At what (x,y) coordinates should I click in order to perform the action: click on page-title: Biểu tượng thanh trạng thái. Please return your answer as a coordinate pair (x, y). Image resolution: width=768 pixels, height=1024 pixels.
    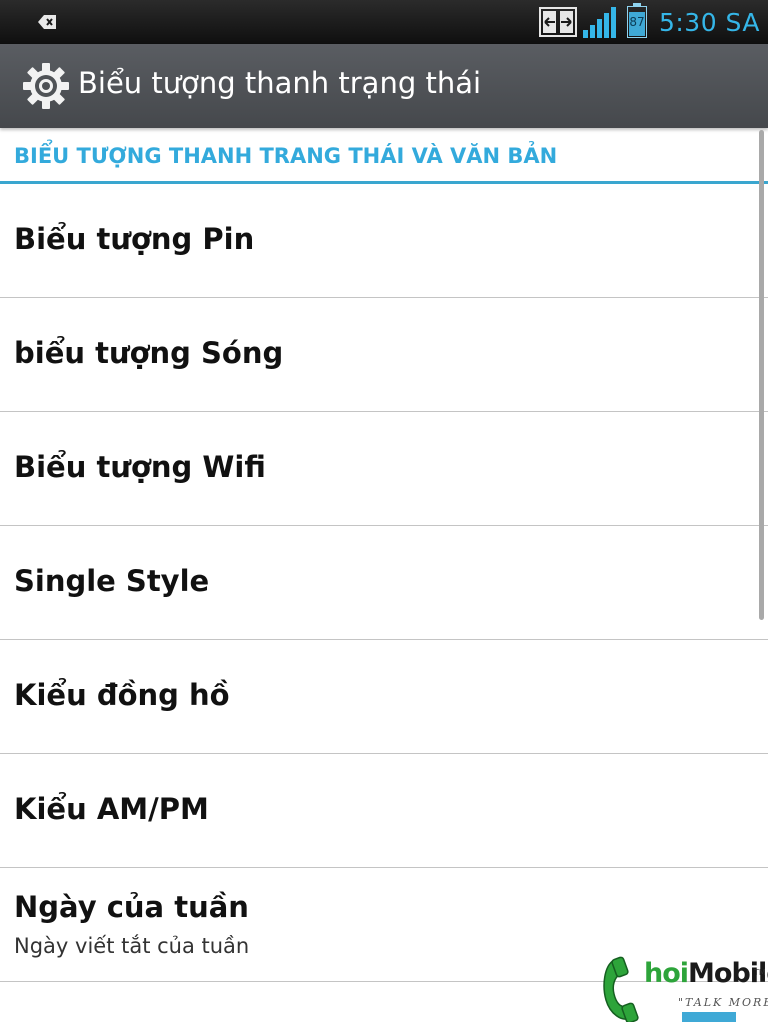
    Looking at the image, I should click on (280, 83).